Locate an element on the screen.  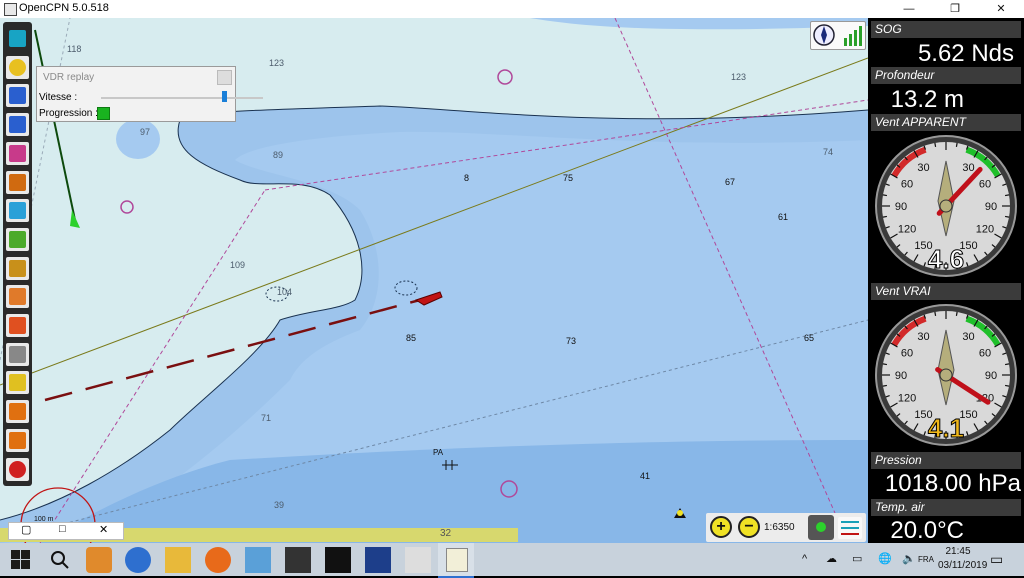
restore-icon: ▢ is located at coordinates (26, 529).